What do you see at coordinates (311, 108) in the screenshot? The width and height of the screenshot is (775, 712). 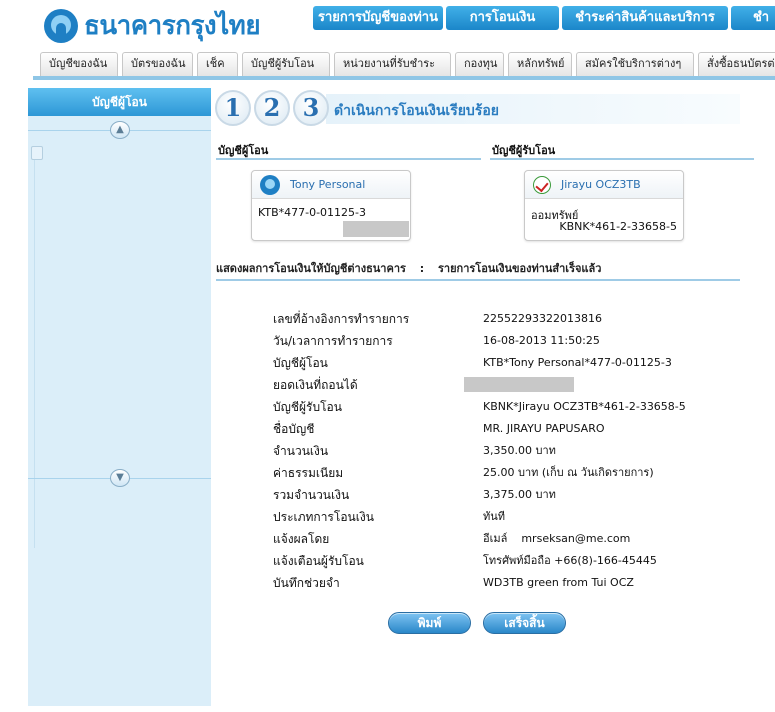 I see `step-3: 3` at bounding box center [311, 108].